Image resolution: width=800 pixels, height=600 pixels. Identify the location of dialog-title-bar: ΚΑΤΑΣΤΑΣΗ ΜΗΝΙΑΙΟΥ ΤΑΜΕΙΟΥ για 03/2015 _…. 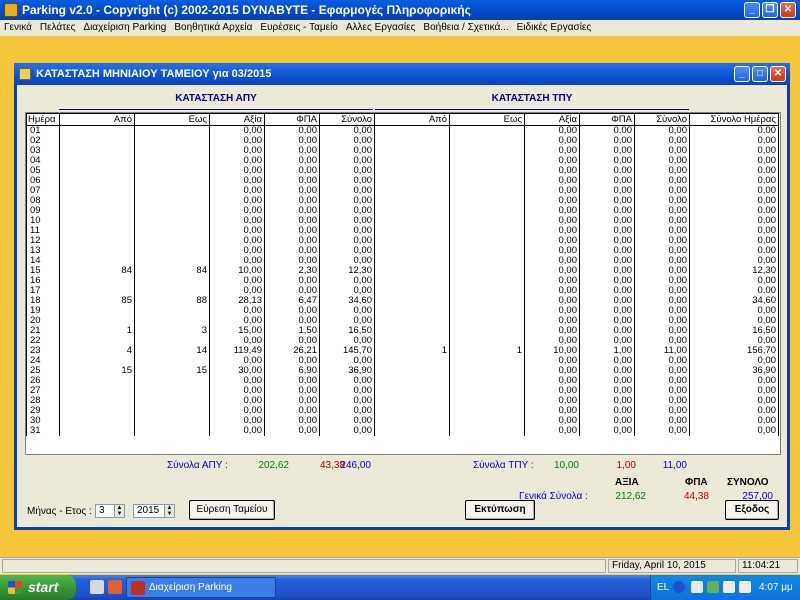
(402, 74).